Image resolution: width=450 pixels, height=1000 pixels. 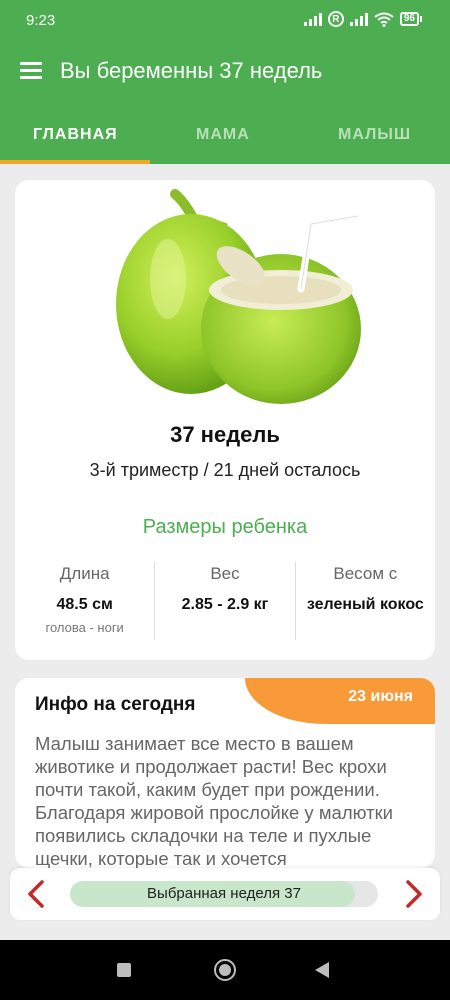 I want to click on coconut-image, so click(x=239, y=296).